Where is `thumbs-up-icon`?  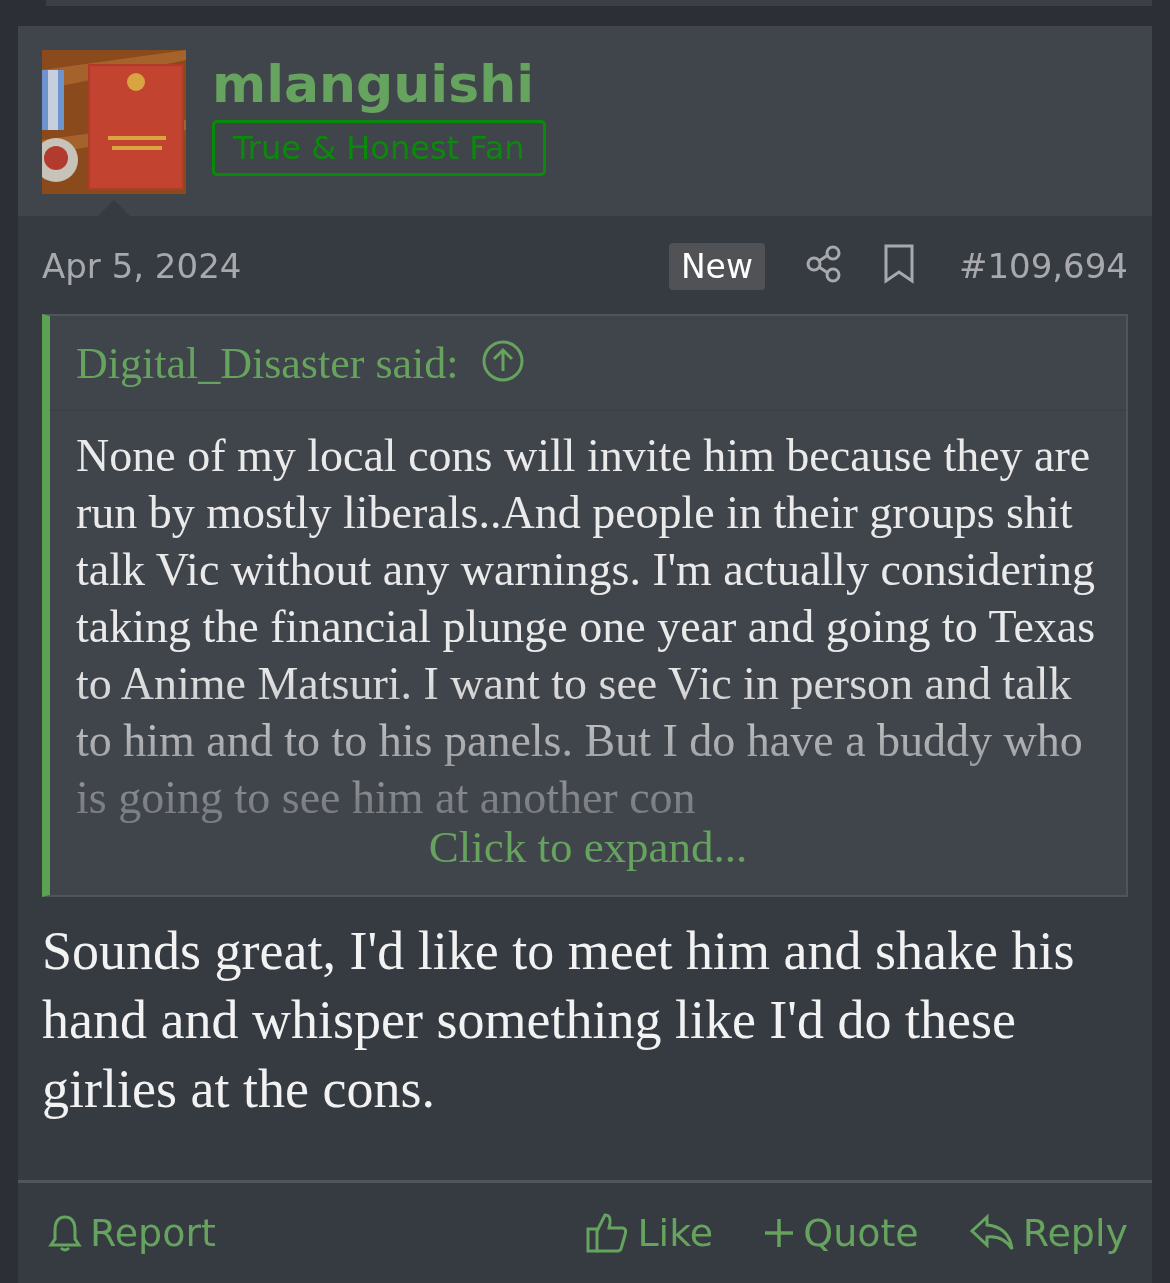
thumbs-up-icon is located at coordinates (607, 1233).